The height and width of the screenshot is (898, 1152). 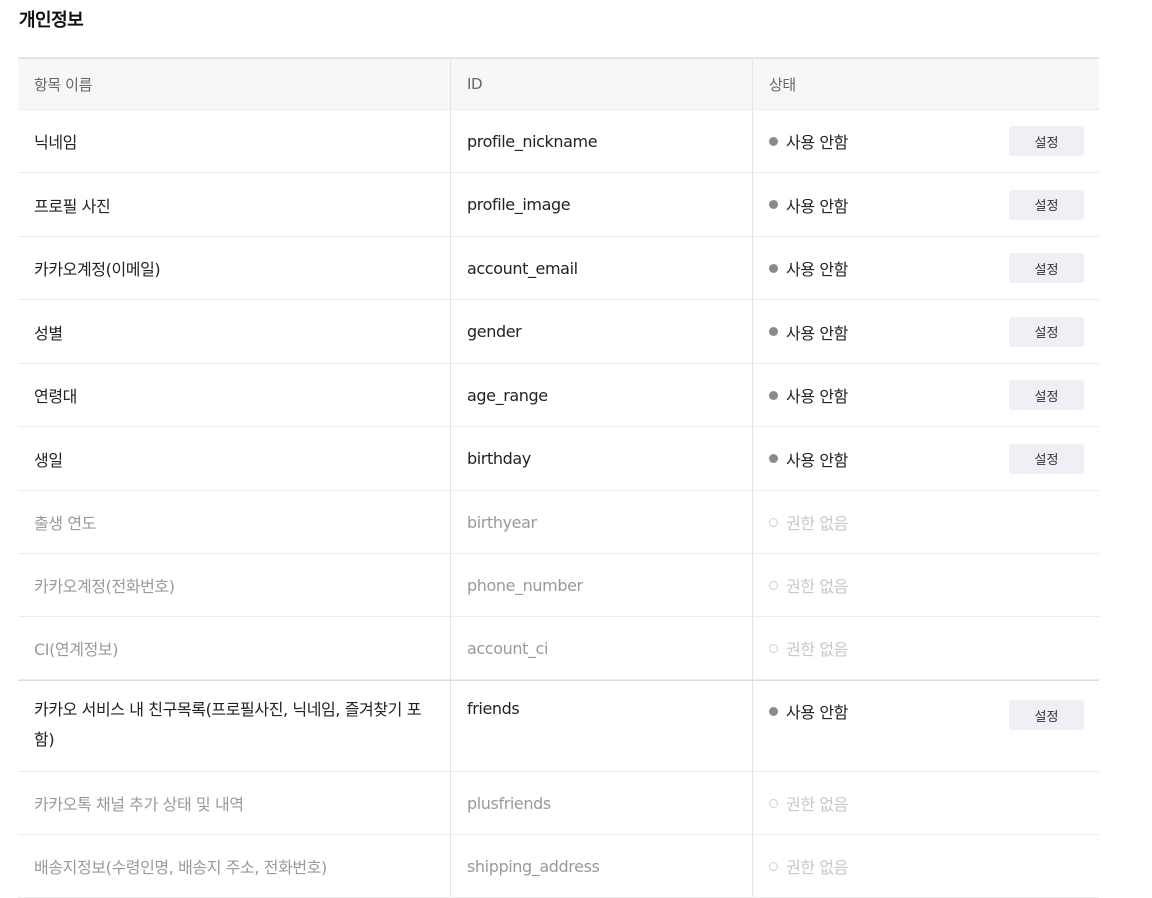 What do you see at coordinates (234, 395) in the screenshot?
I see `item-name: 연령대` at bounding box center [234, 395].